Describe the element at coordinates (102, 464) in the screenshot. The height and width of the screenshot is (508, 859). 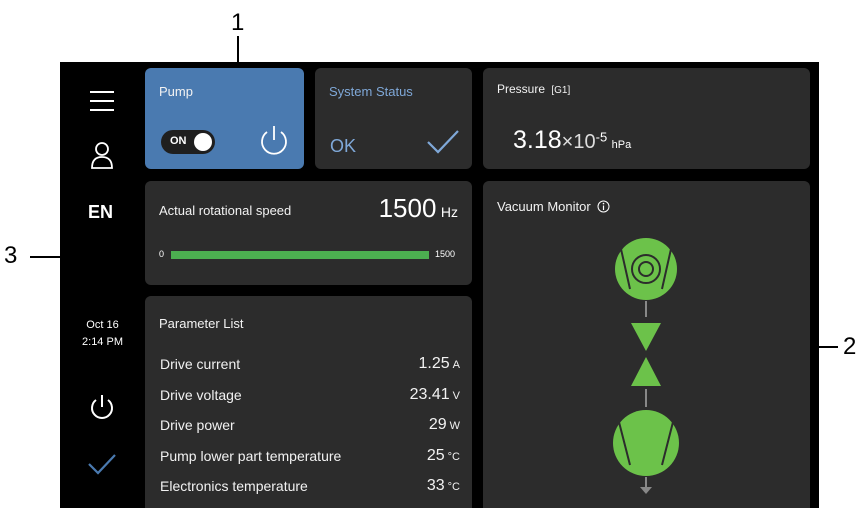
I see `check-icon` at that location.